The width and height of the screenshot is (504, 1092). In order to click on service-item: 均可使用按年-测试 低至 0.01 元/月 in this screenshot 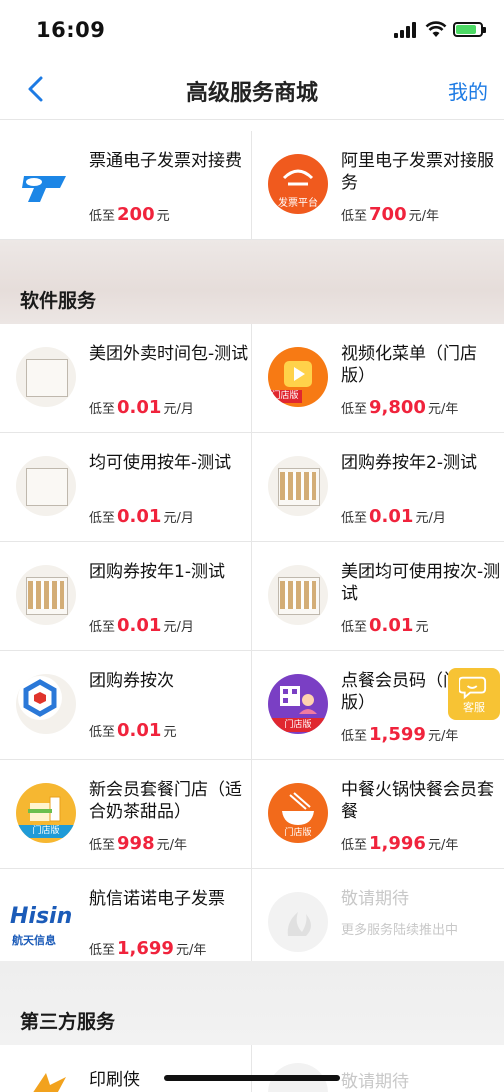, I will do `click(126, 487)`.